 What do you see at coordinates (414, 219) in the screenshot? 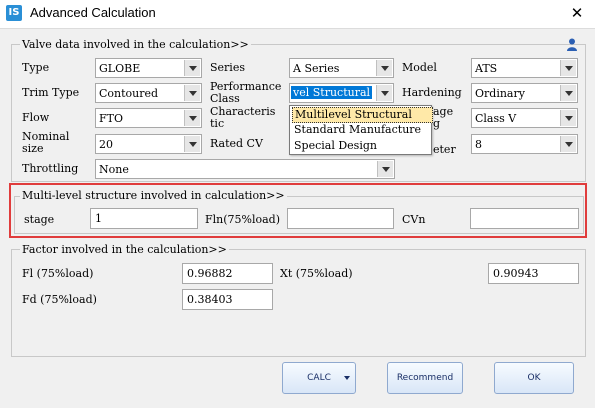
I see `cvn-label: CVn` at bounding box center [414, 219].